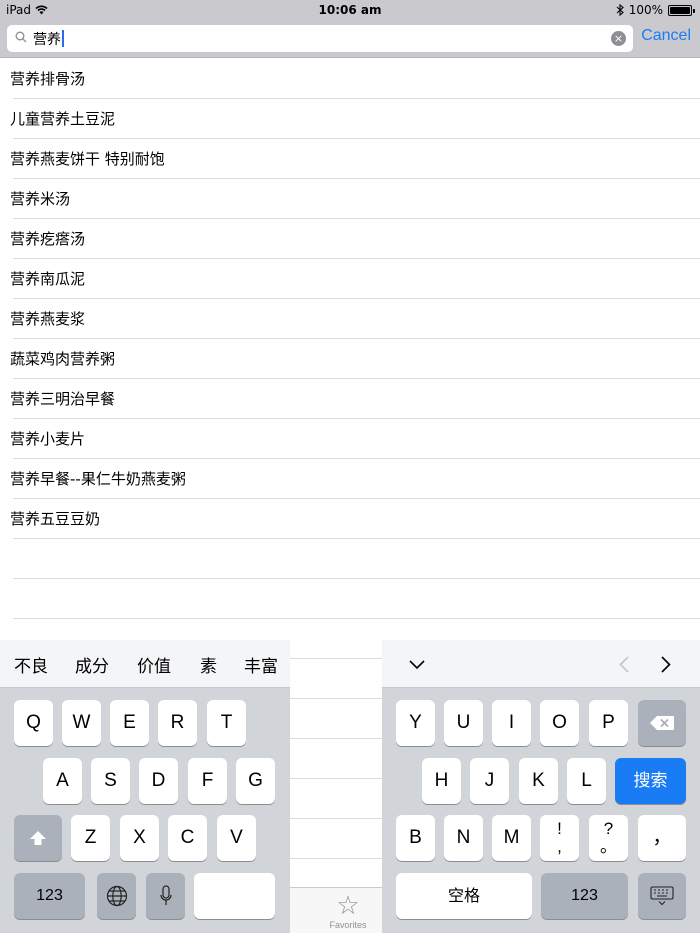 The image size is (700, 933). What do you see at coordinates (208, 664) in the screenshot?
I see `candidate-word: 素` at bounding box center [208, 664].